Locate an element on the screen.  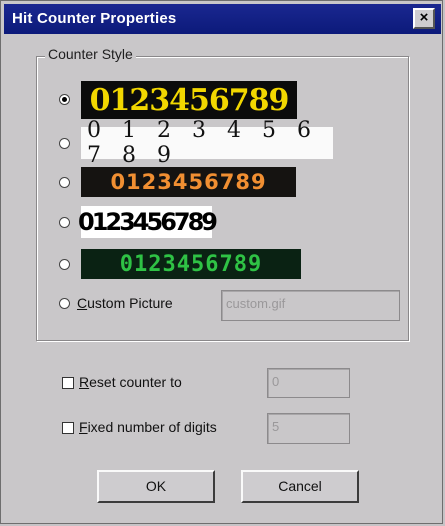
fixed-digits-checkbox is located at coordinates (68, 428).